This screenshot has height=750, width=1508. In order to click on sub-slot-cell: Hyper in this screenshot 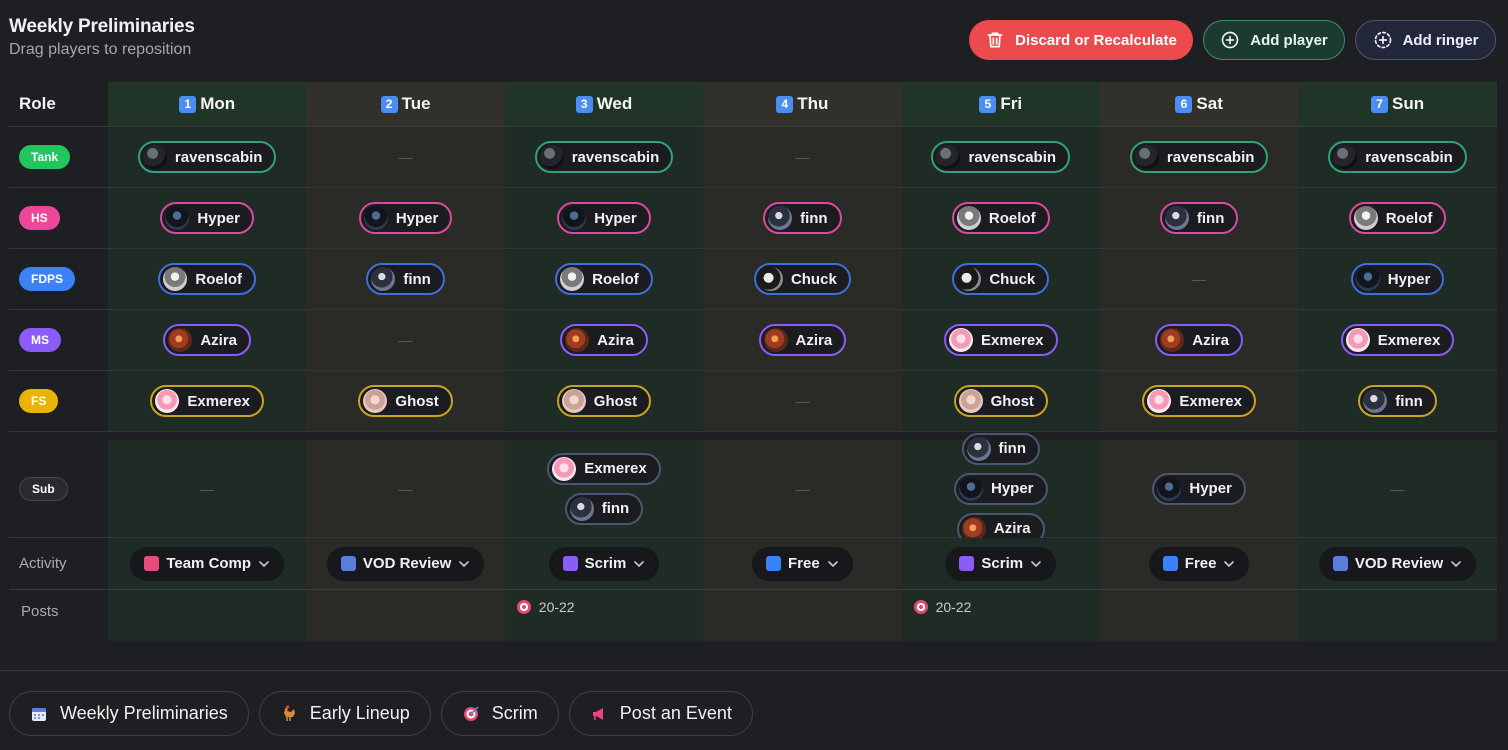, I will do `click(1199, 489)`.